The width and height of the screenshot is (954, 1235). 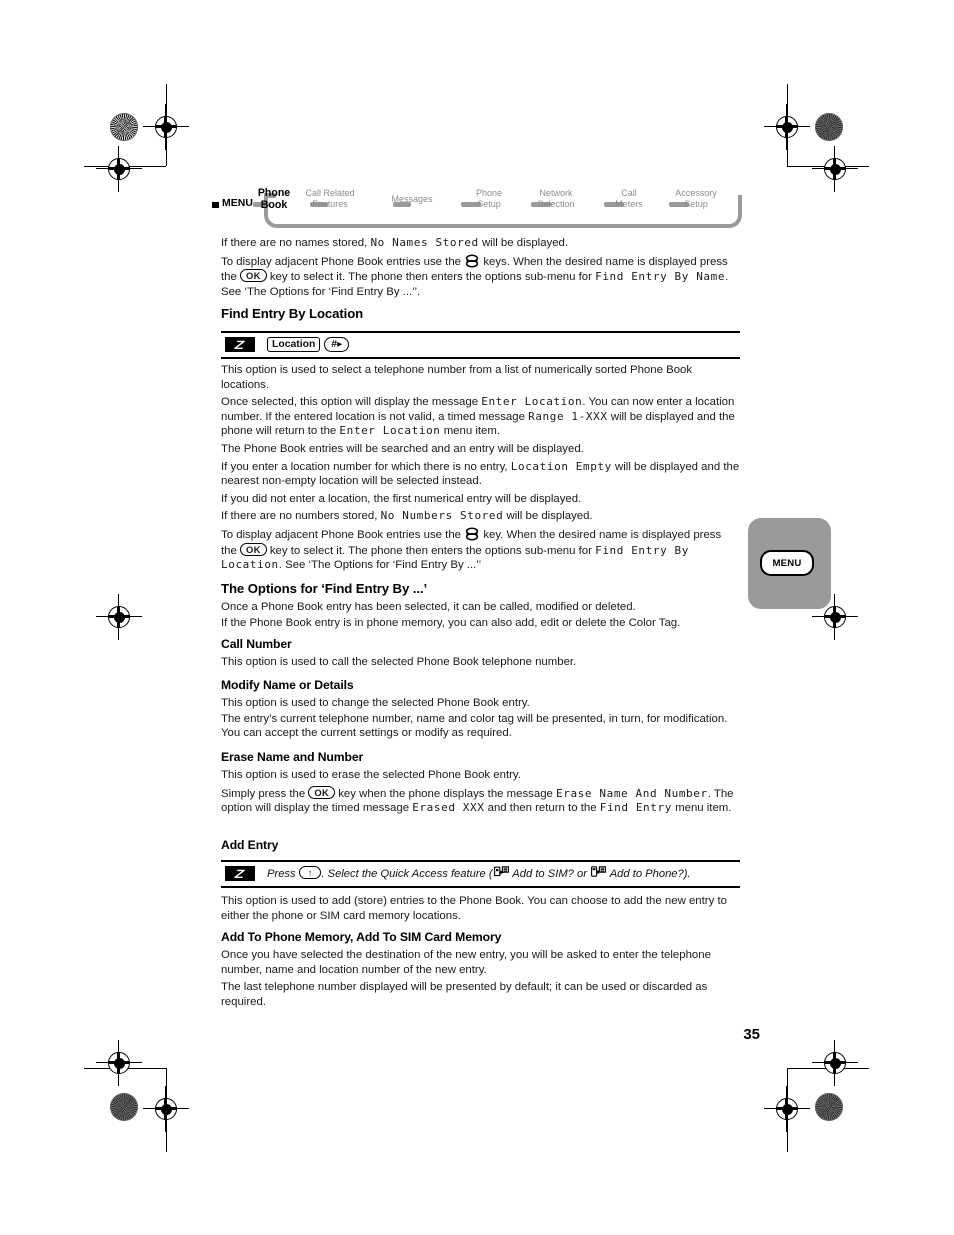 I want to click on quick-access-tip-location: Z Location #▸, so click(x=480, y=345).